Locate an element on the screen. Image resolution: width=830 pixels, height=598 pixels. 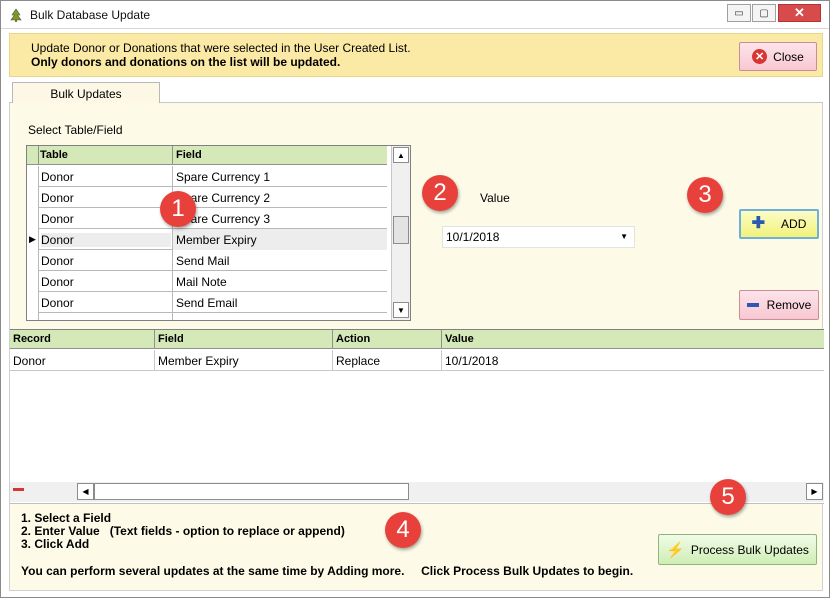
process-button-label: Process Bulk Updates is located at coordinates (749, 549).